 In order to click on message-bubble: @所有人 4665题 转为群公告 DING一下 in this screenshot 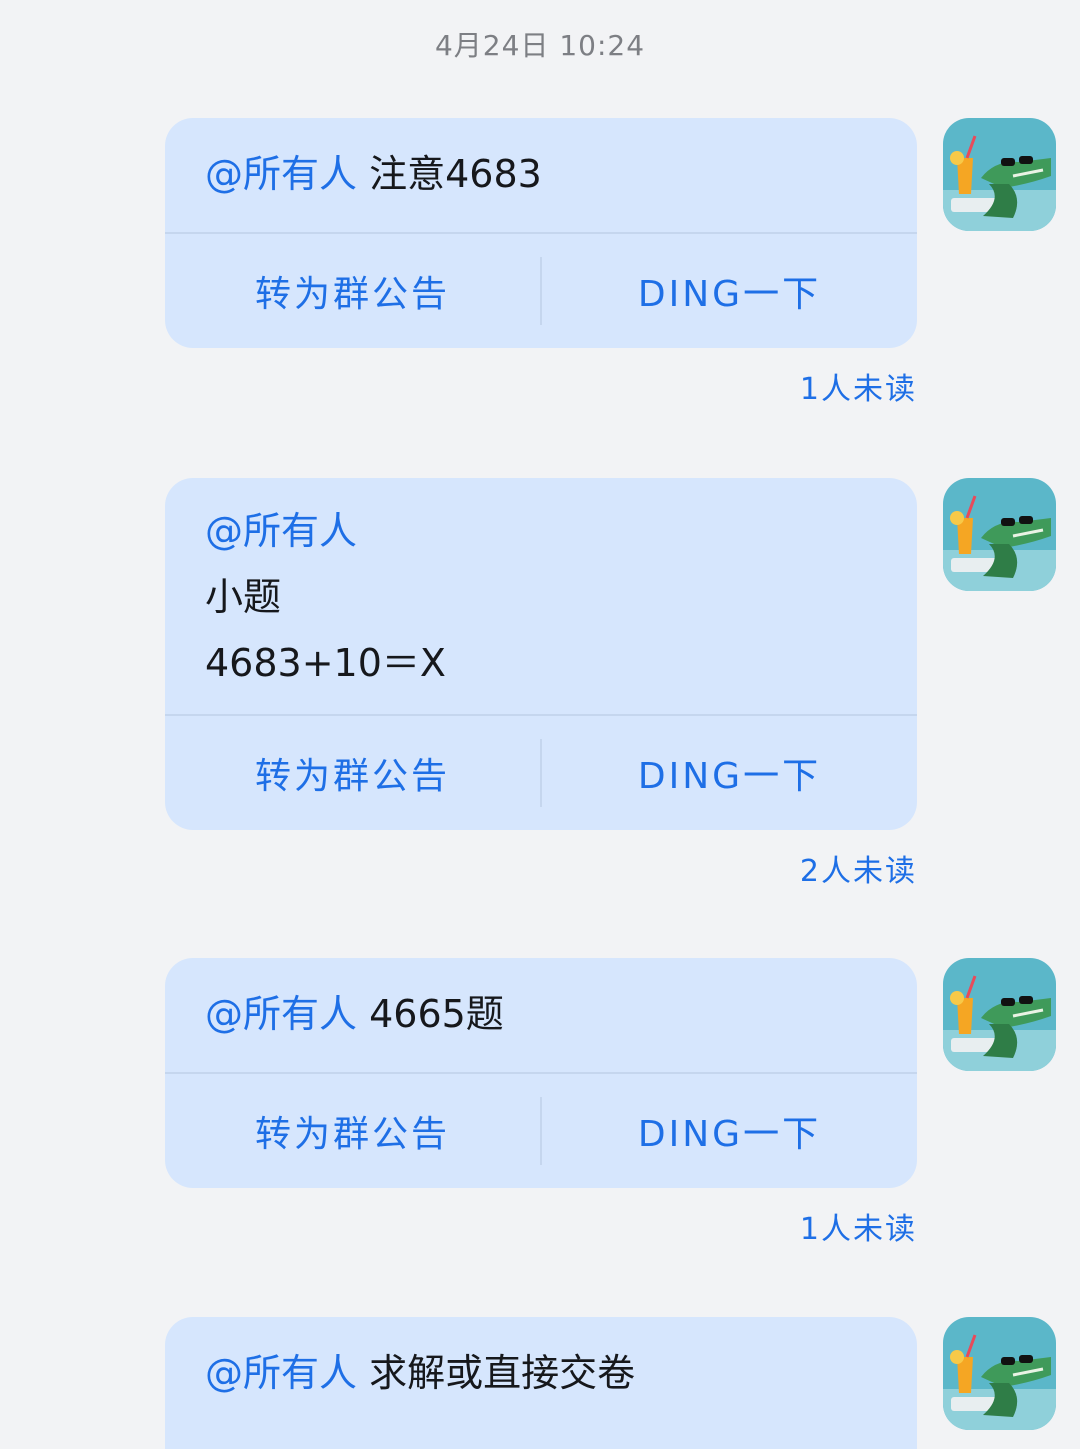, I will do `click(541, 1073)`.